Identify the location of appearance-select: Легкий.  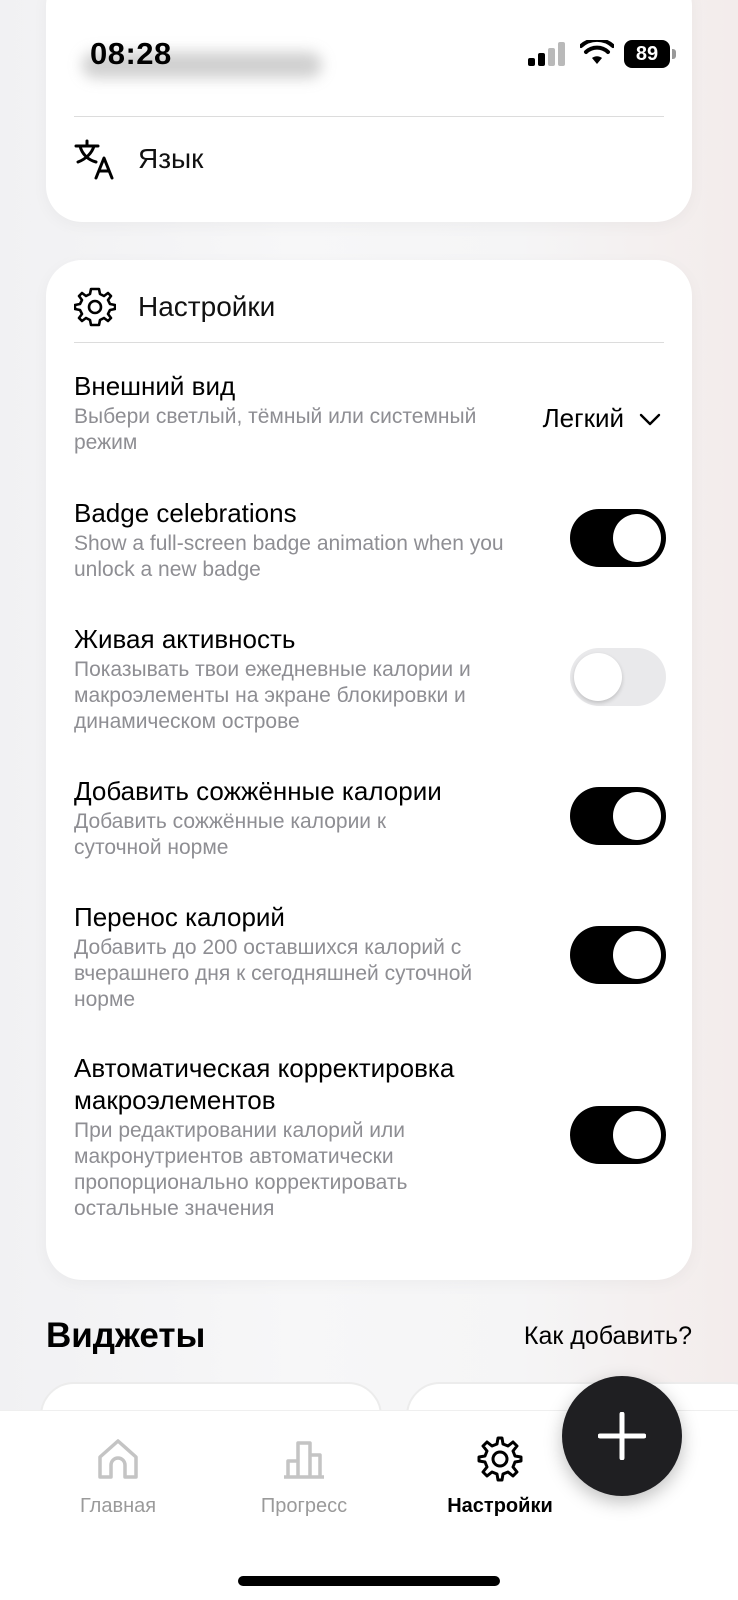
(602, 418).